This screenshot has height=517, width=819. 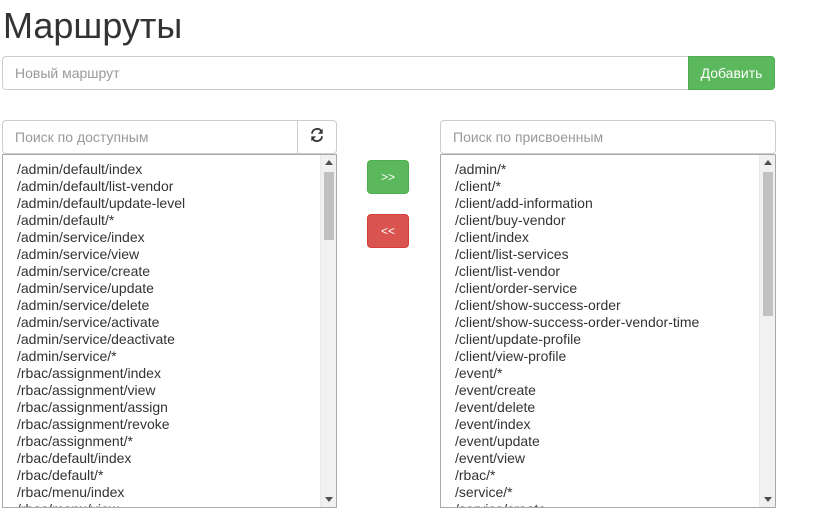 What do you see at coordinates (167, 373) in the screenshot?
I see `list-item: /rbac/assignment/index` at bounding box center [167, 373].